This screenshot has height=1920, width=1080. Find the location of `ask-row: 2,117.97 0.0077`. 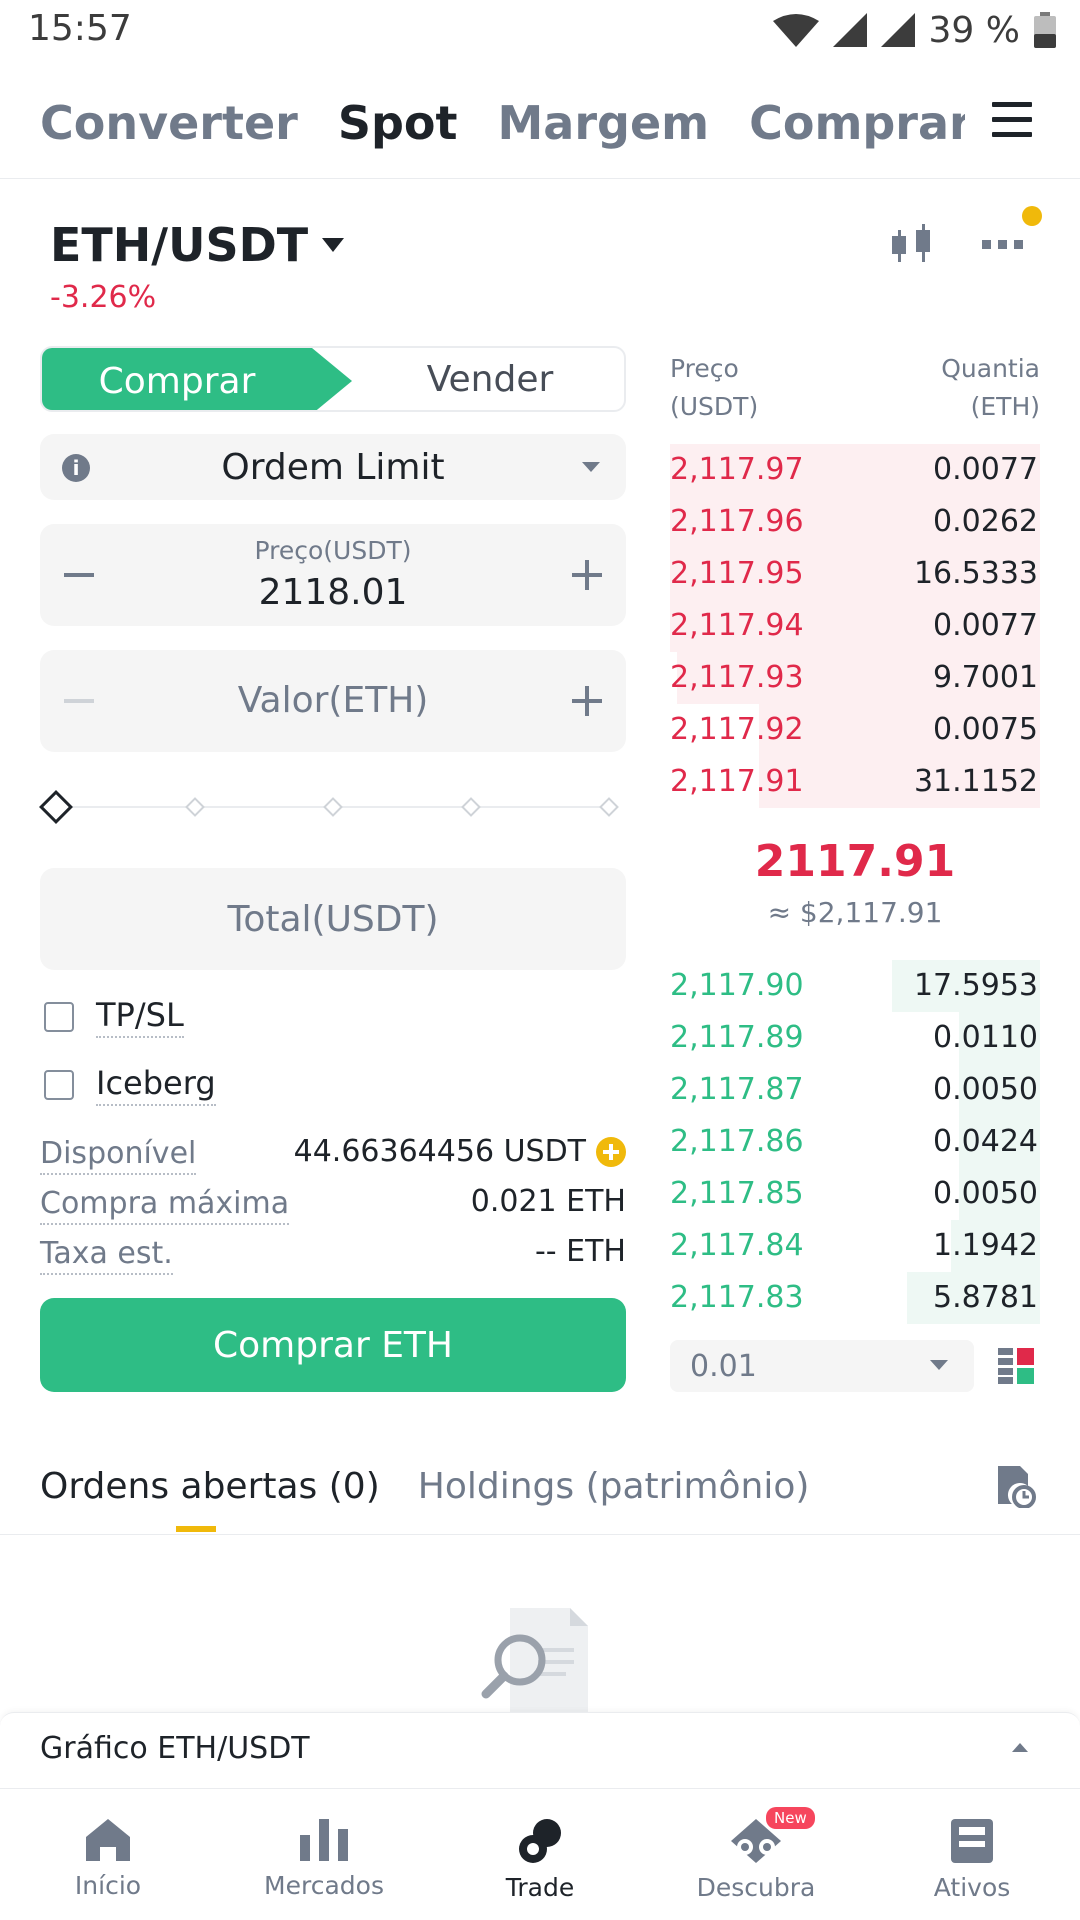

ask-row: 2,117.97 0.0077 is located at coordinates (855, 470).